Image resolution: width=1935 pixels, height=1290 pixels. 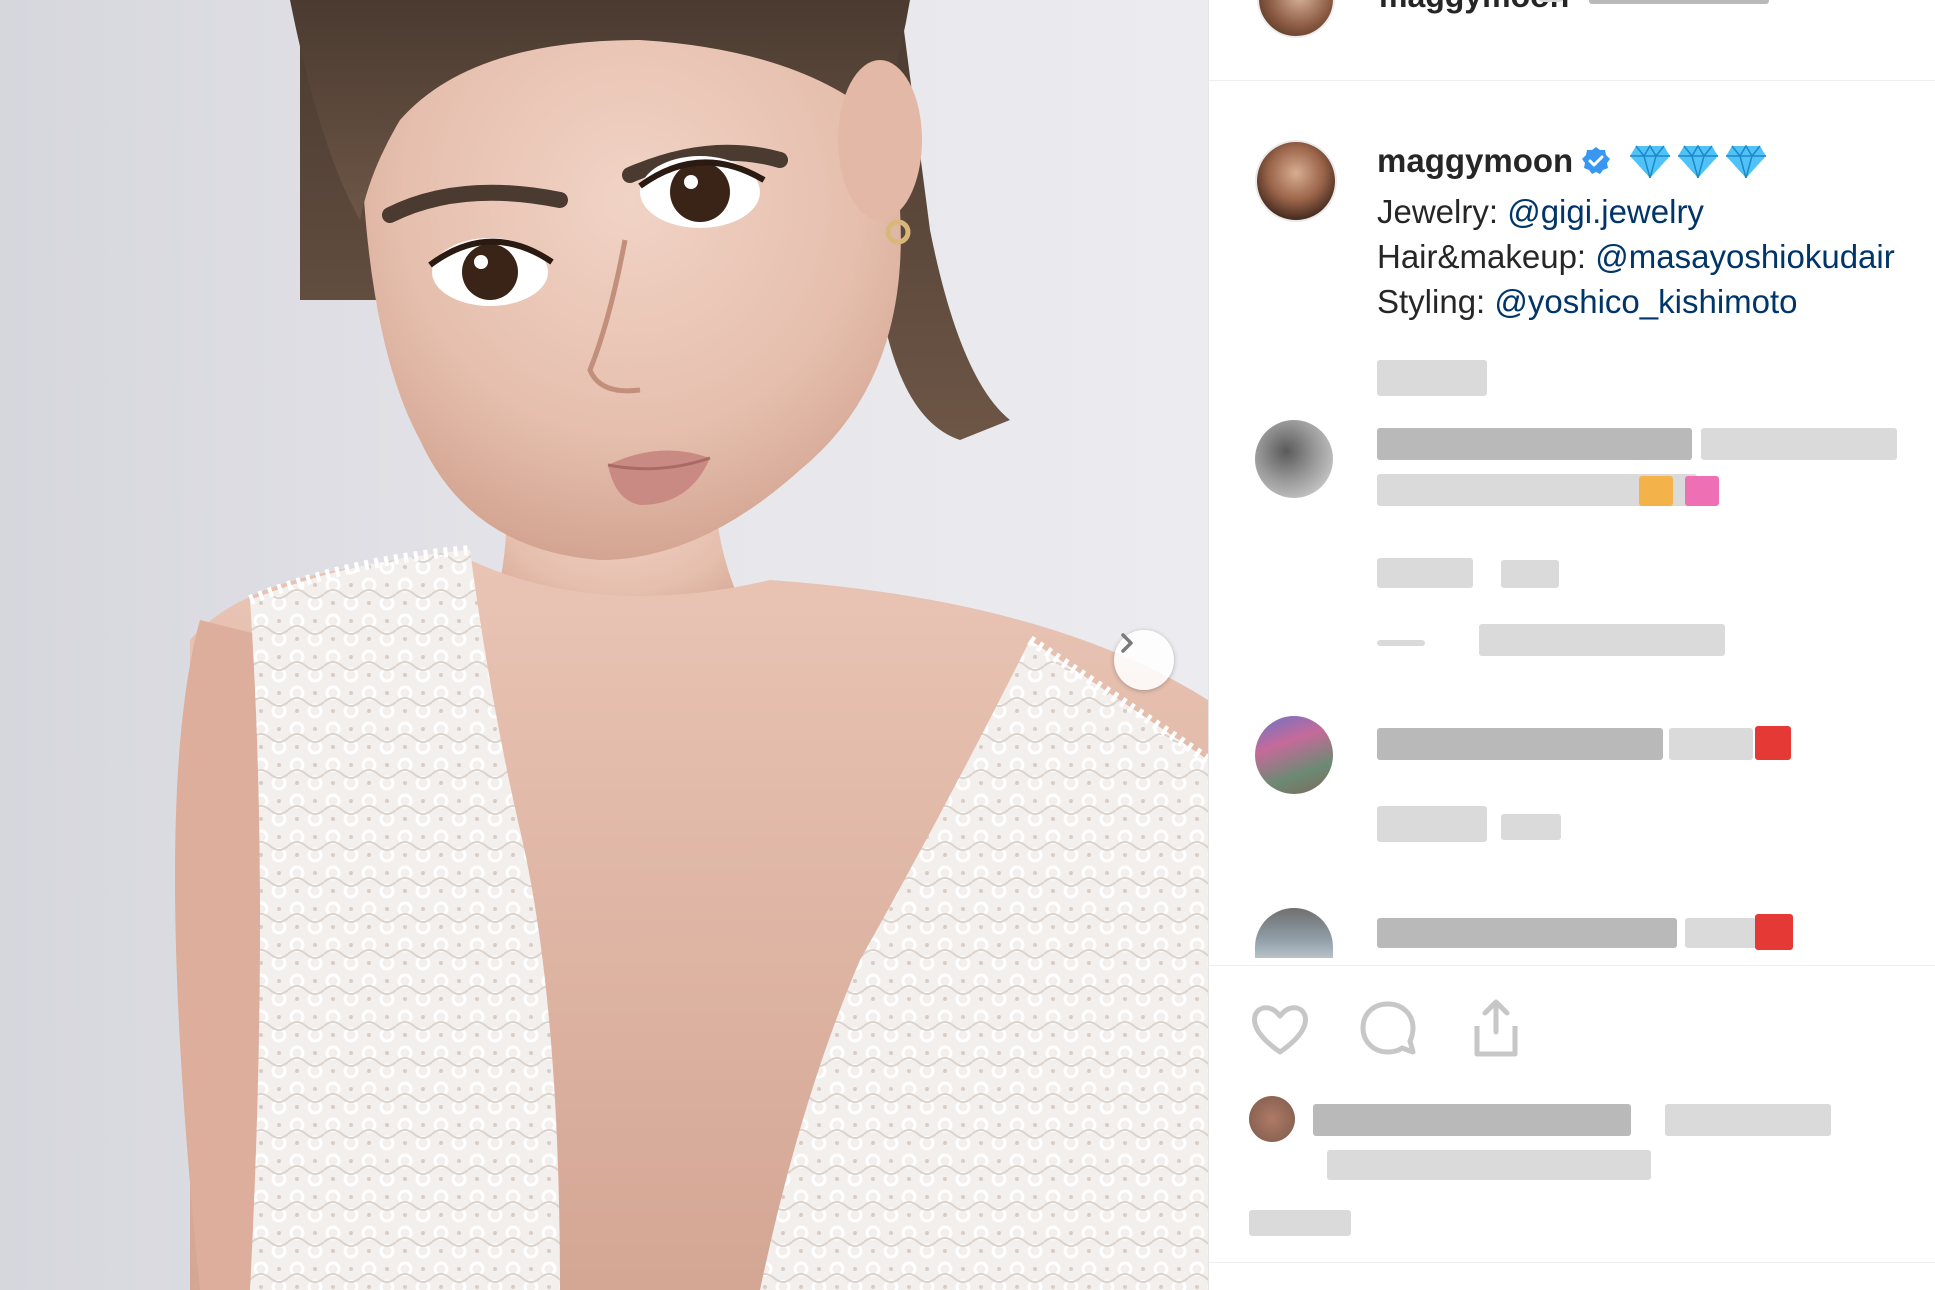 I want to click on caption-label: Hair&makeup:, so click(x=1482, y=256).